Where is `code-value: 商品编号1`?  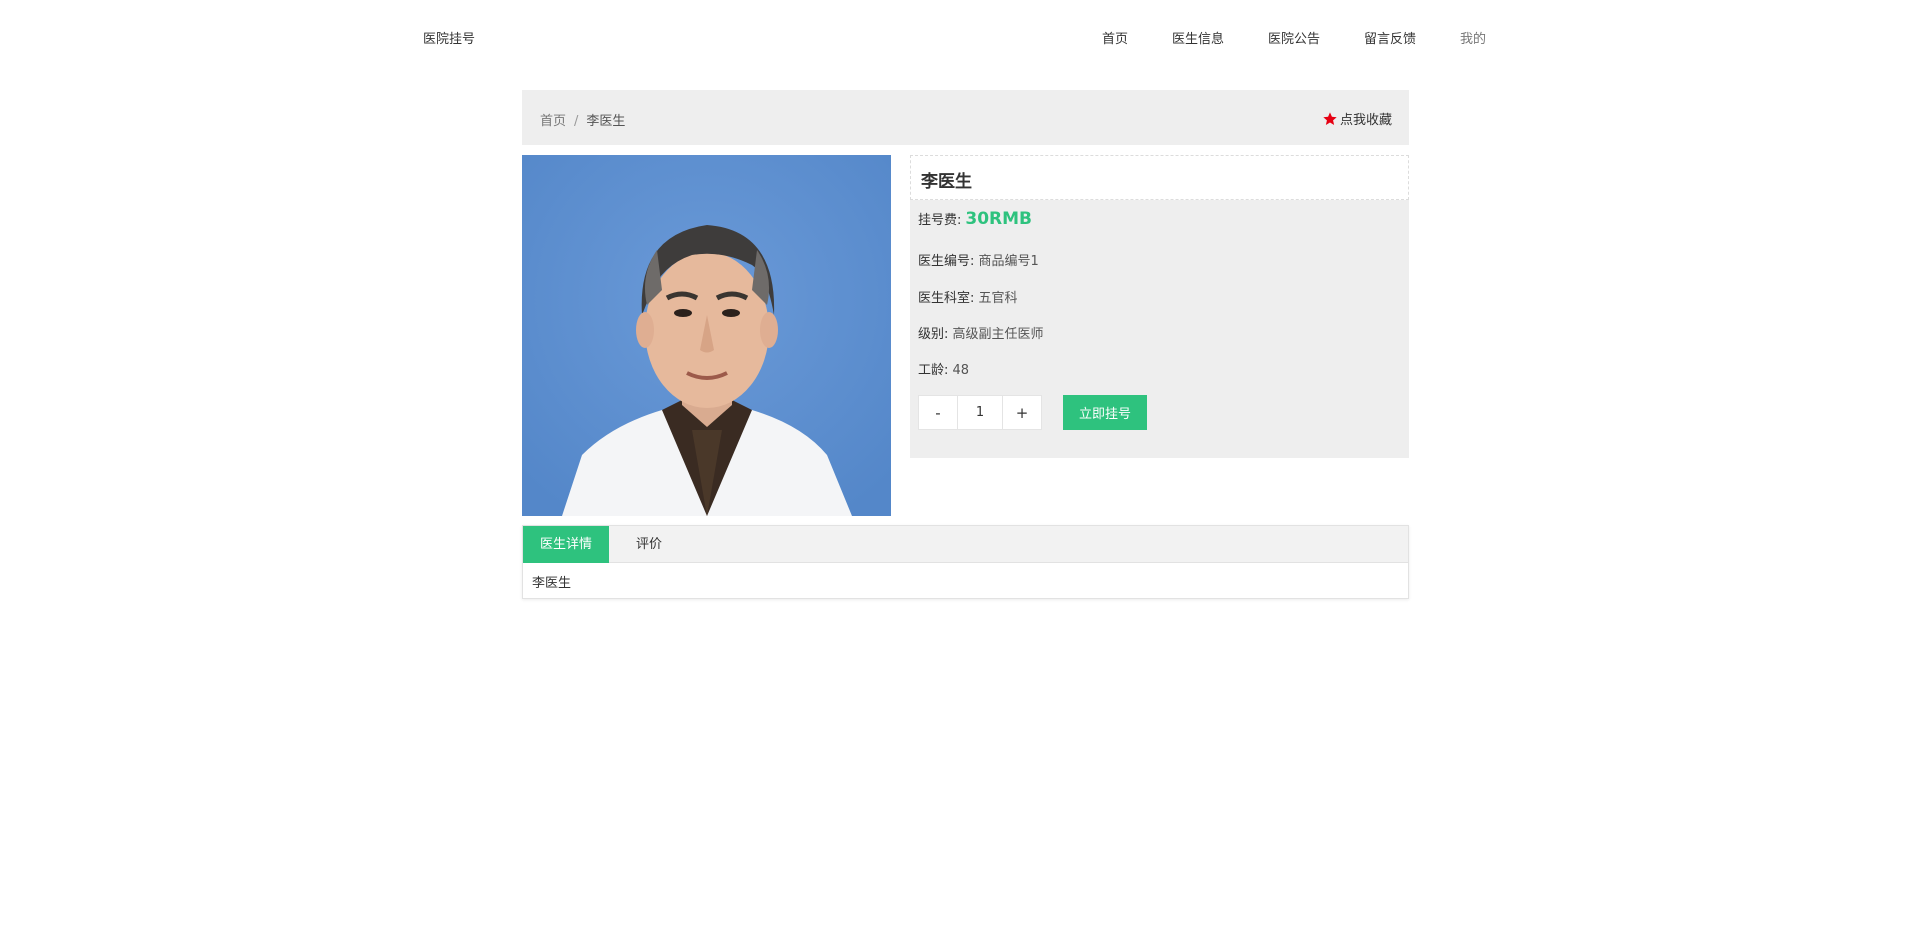
code-value: 商品编号1 is located at coordinates (1008, 261).